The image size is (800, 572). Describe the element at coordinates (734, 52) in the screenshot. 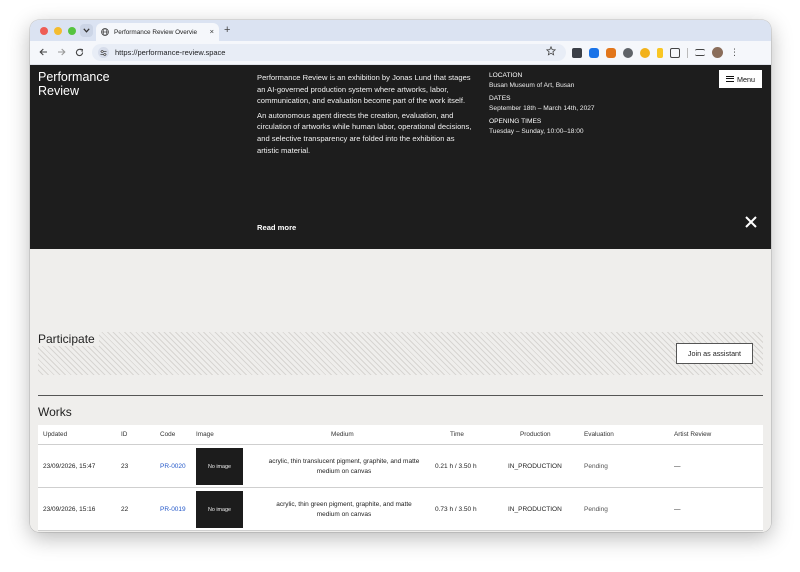

I see `more-menu-icon: ⋮` at that location.